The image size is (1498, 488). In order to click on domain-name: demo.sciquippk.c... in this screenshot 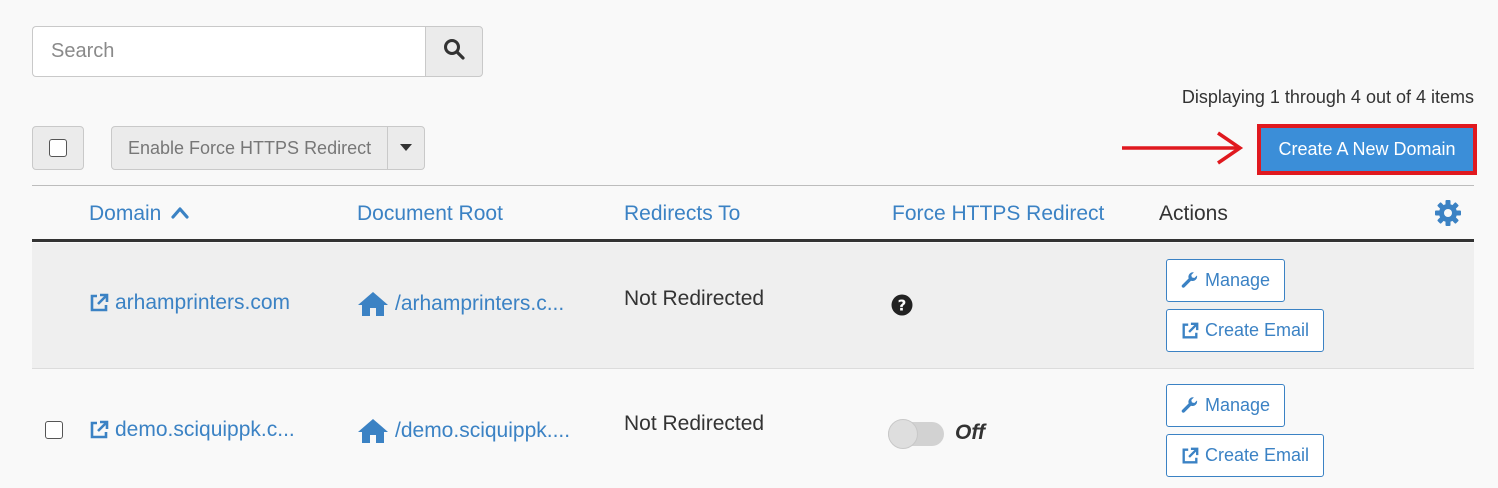, I will do `click(205, 429)`.